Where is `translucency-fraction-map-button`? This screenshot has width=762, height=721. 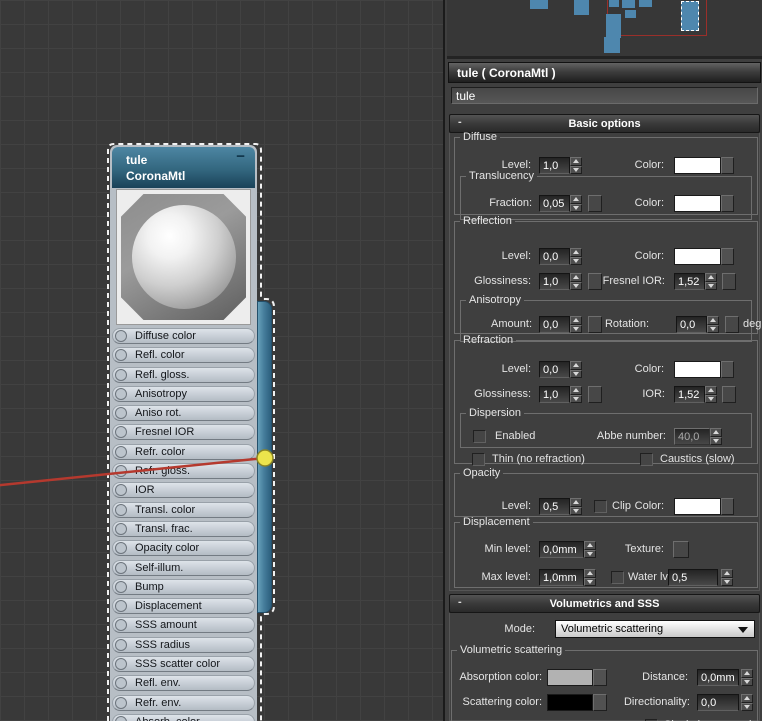 translucency-fraction-map-button is located at coordinates (595, 203).